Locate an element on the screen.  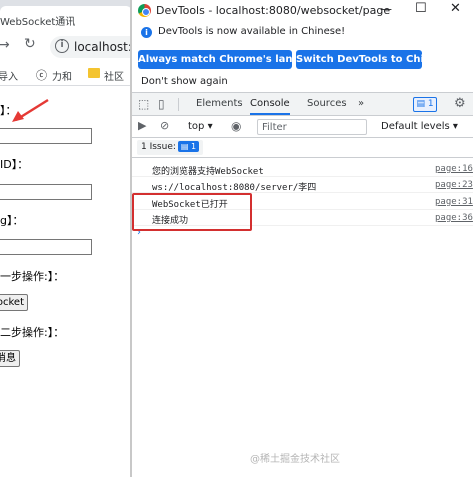
issues-bar: 1 Issue: ▤ 1 is located at coordinates (302, 148).